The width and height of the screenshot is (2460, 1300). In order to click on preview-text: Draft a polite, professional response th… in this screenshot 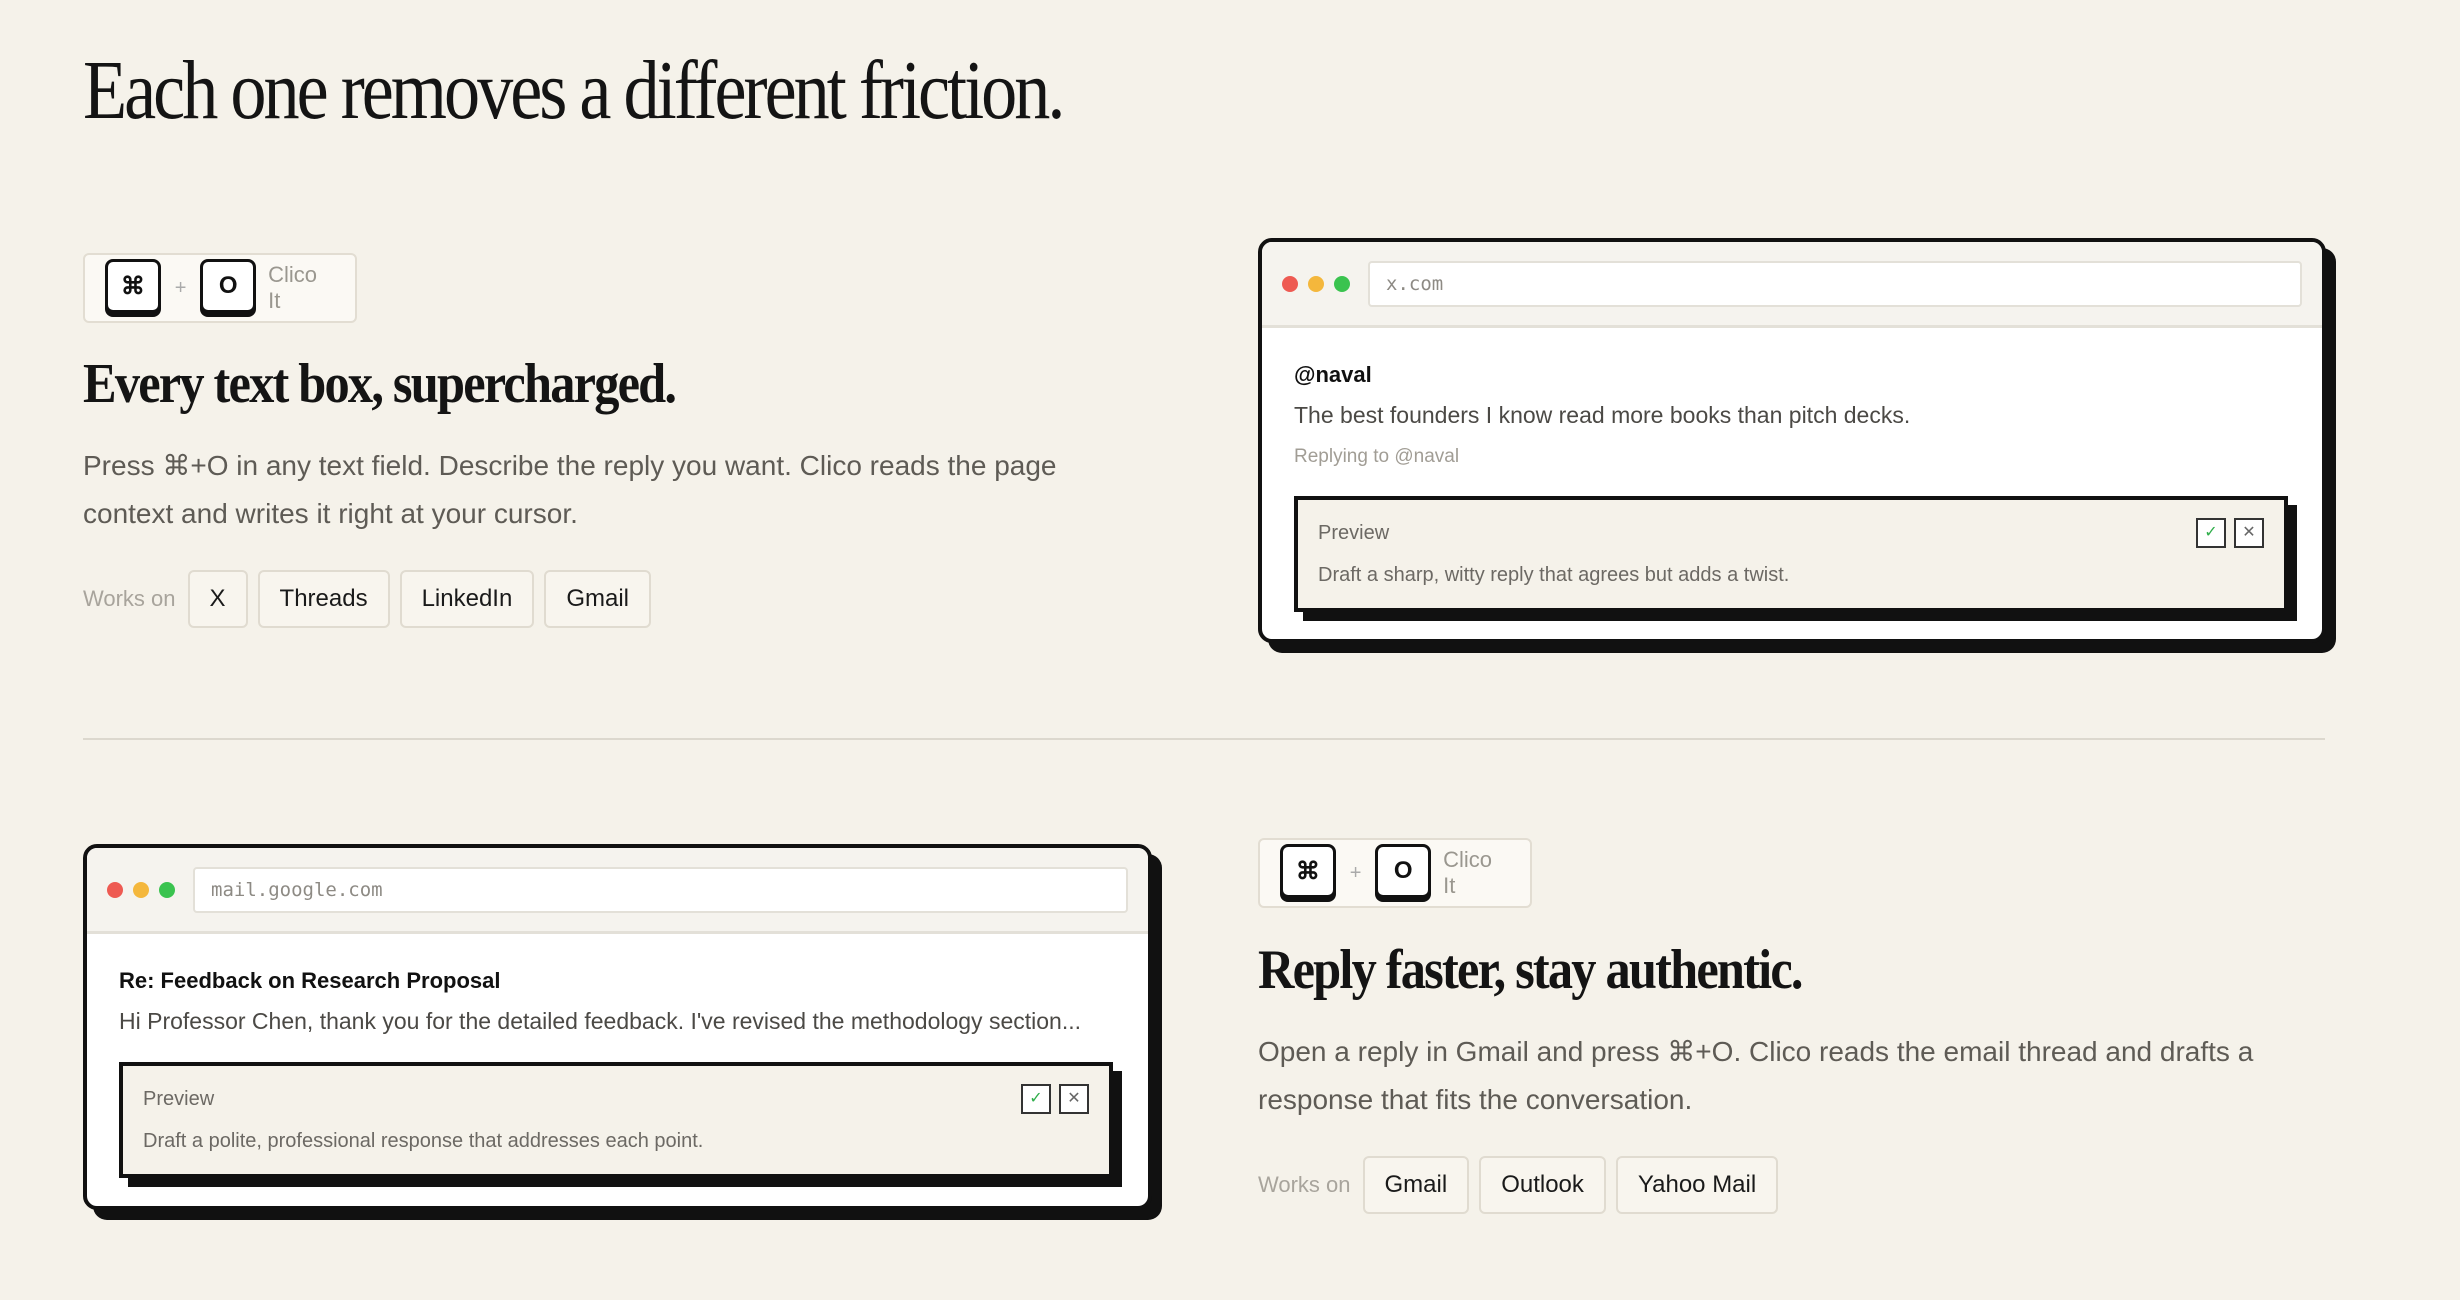, I will do `click(423, 1141)`.